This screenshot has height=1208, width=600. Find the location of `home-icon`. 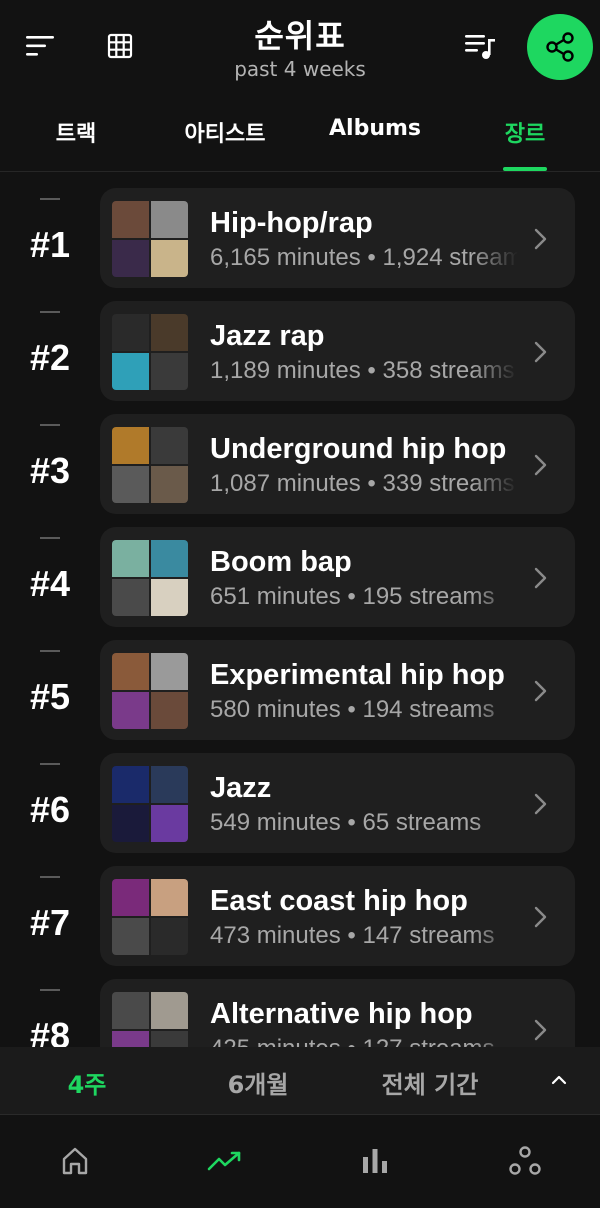

home-icon is located at coordinates (75, 1161).